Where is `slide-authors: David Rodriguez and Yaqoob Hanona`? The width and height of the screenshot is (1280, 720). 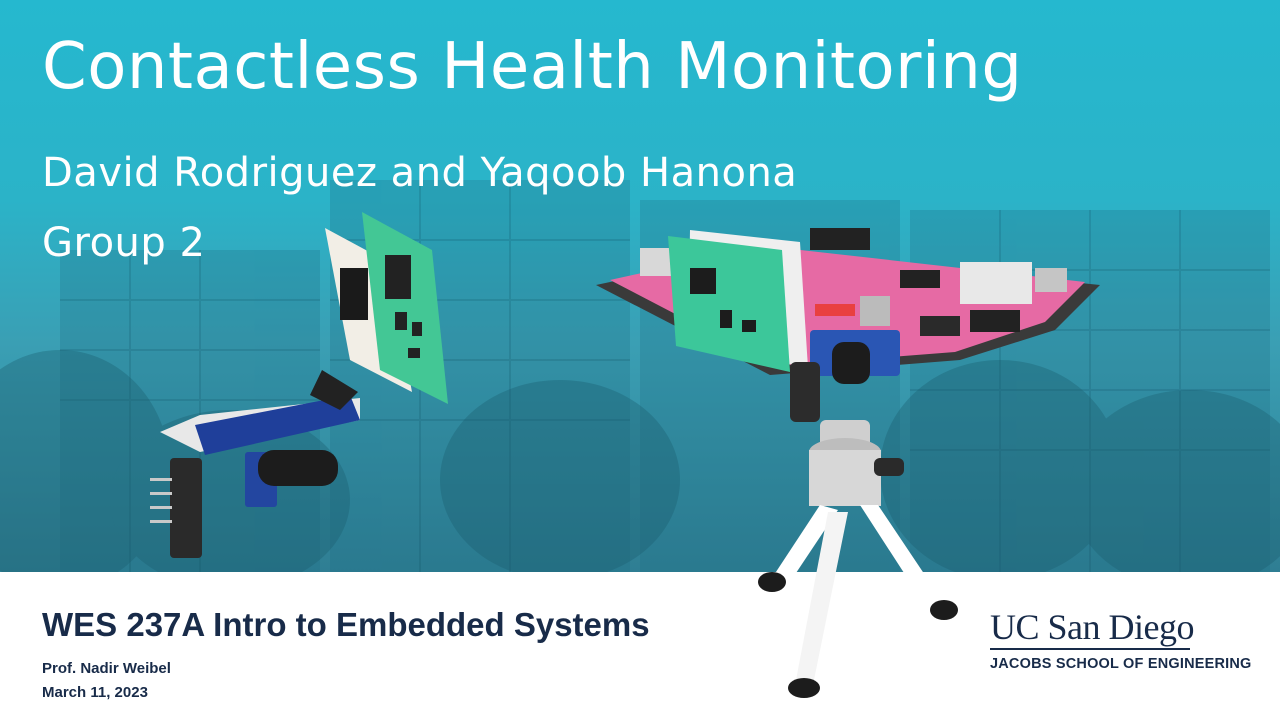
slide-authors: David Rodriguez and Yaqoob Hanona is located at coordinates (420, 173).